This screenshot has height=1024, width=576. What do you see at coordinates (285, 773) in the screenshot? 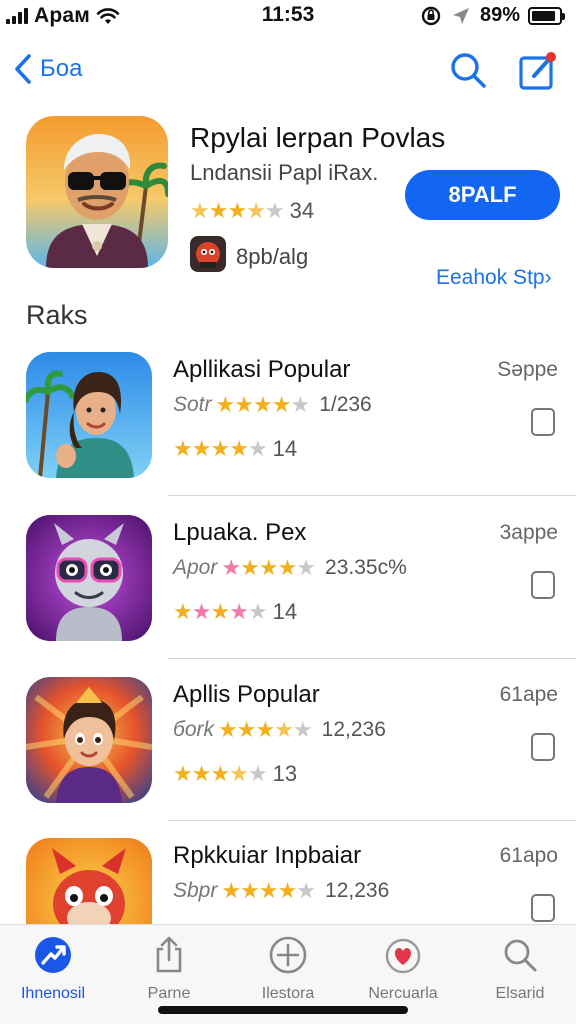
I see `rating-count: 13` at bounding box center [285, 773].